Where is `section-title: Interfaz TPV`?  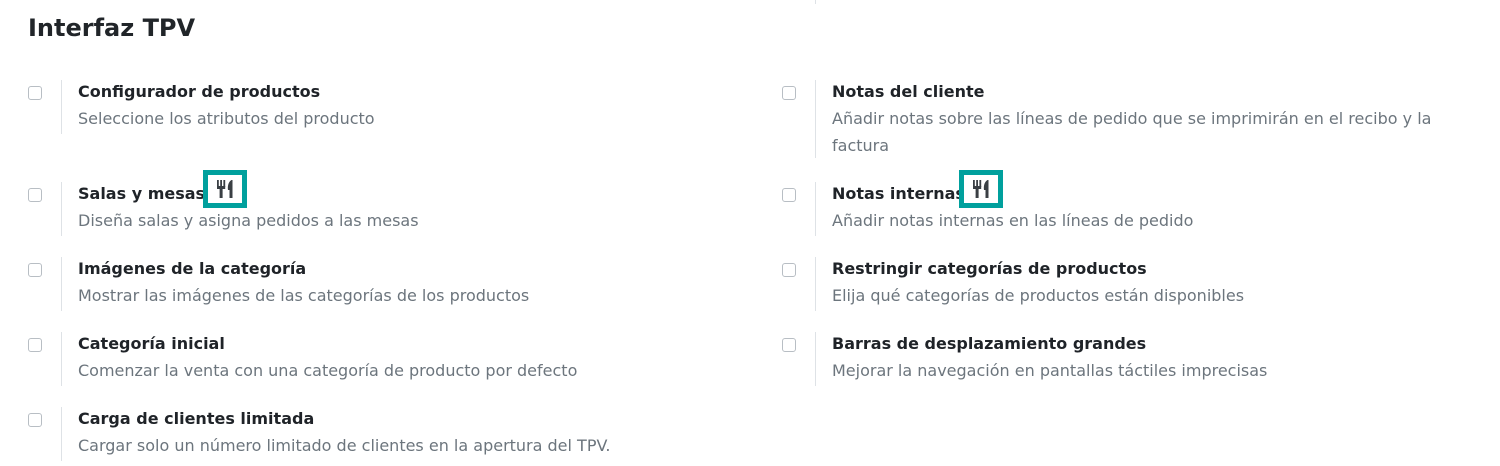 section-title: Interfaz TPV is located at coordinates (112, 28).